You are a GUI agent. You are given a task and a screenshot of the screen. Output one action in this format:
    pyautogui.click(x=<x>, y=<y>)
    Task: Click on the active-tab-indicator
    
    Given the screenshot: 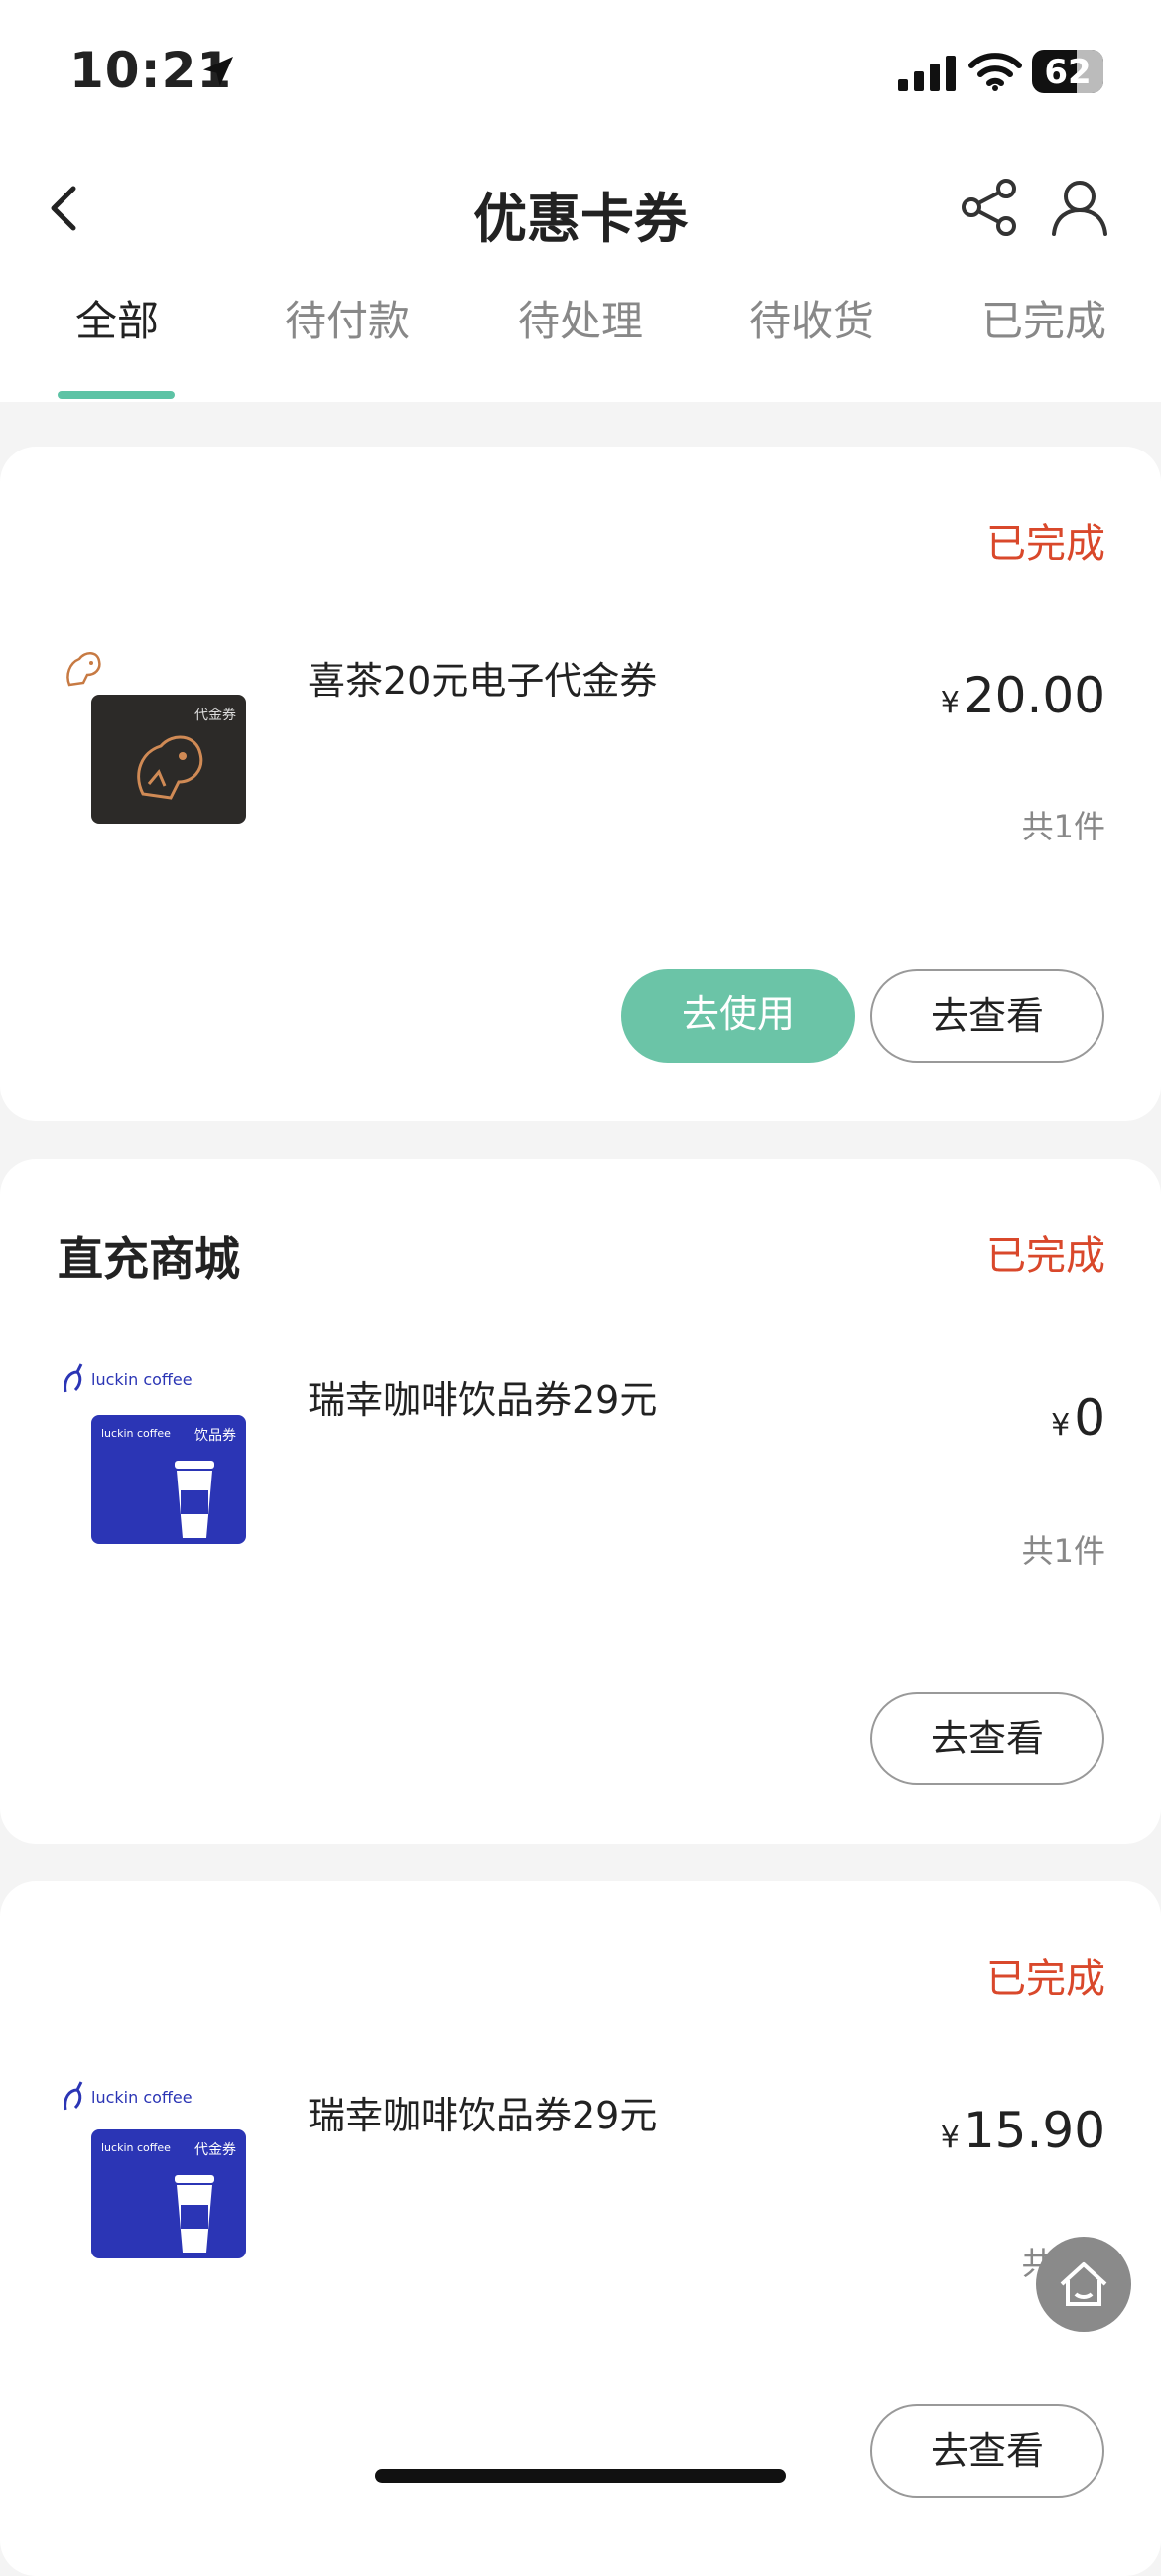 What is the action you would take?
    pyautogui.click(x=117, y=395)
    